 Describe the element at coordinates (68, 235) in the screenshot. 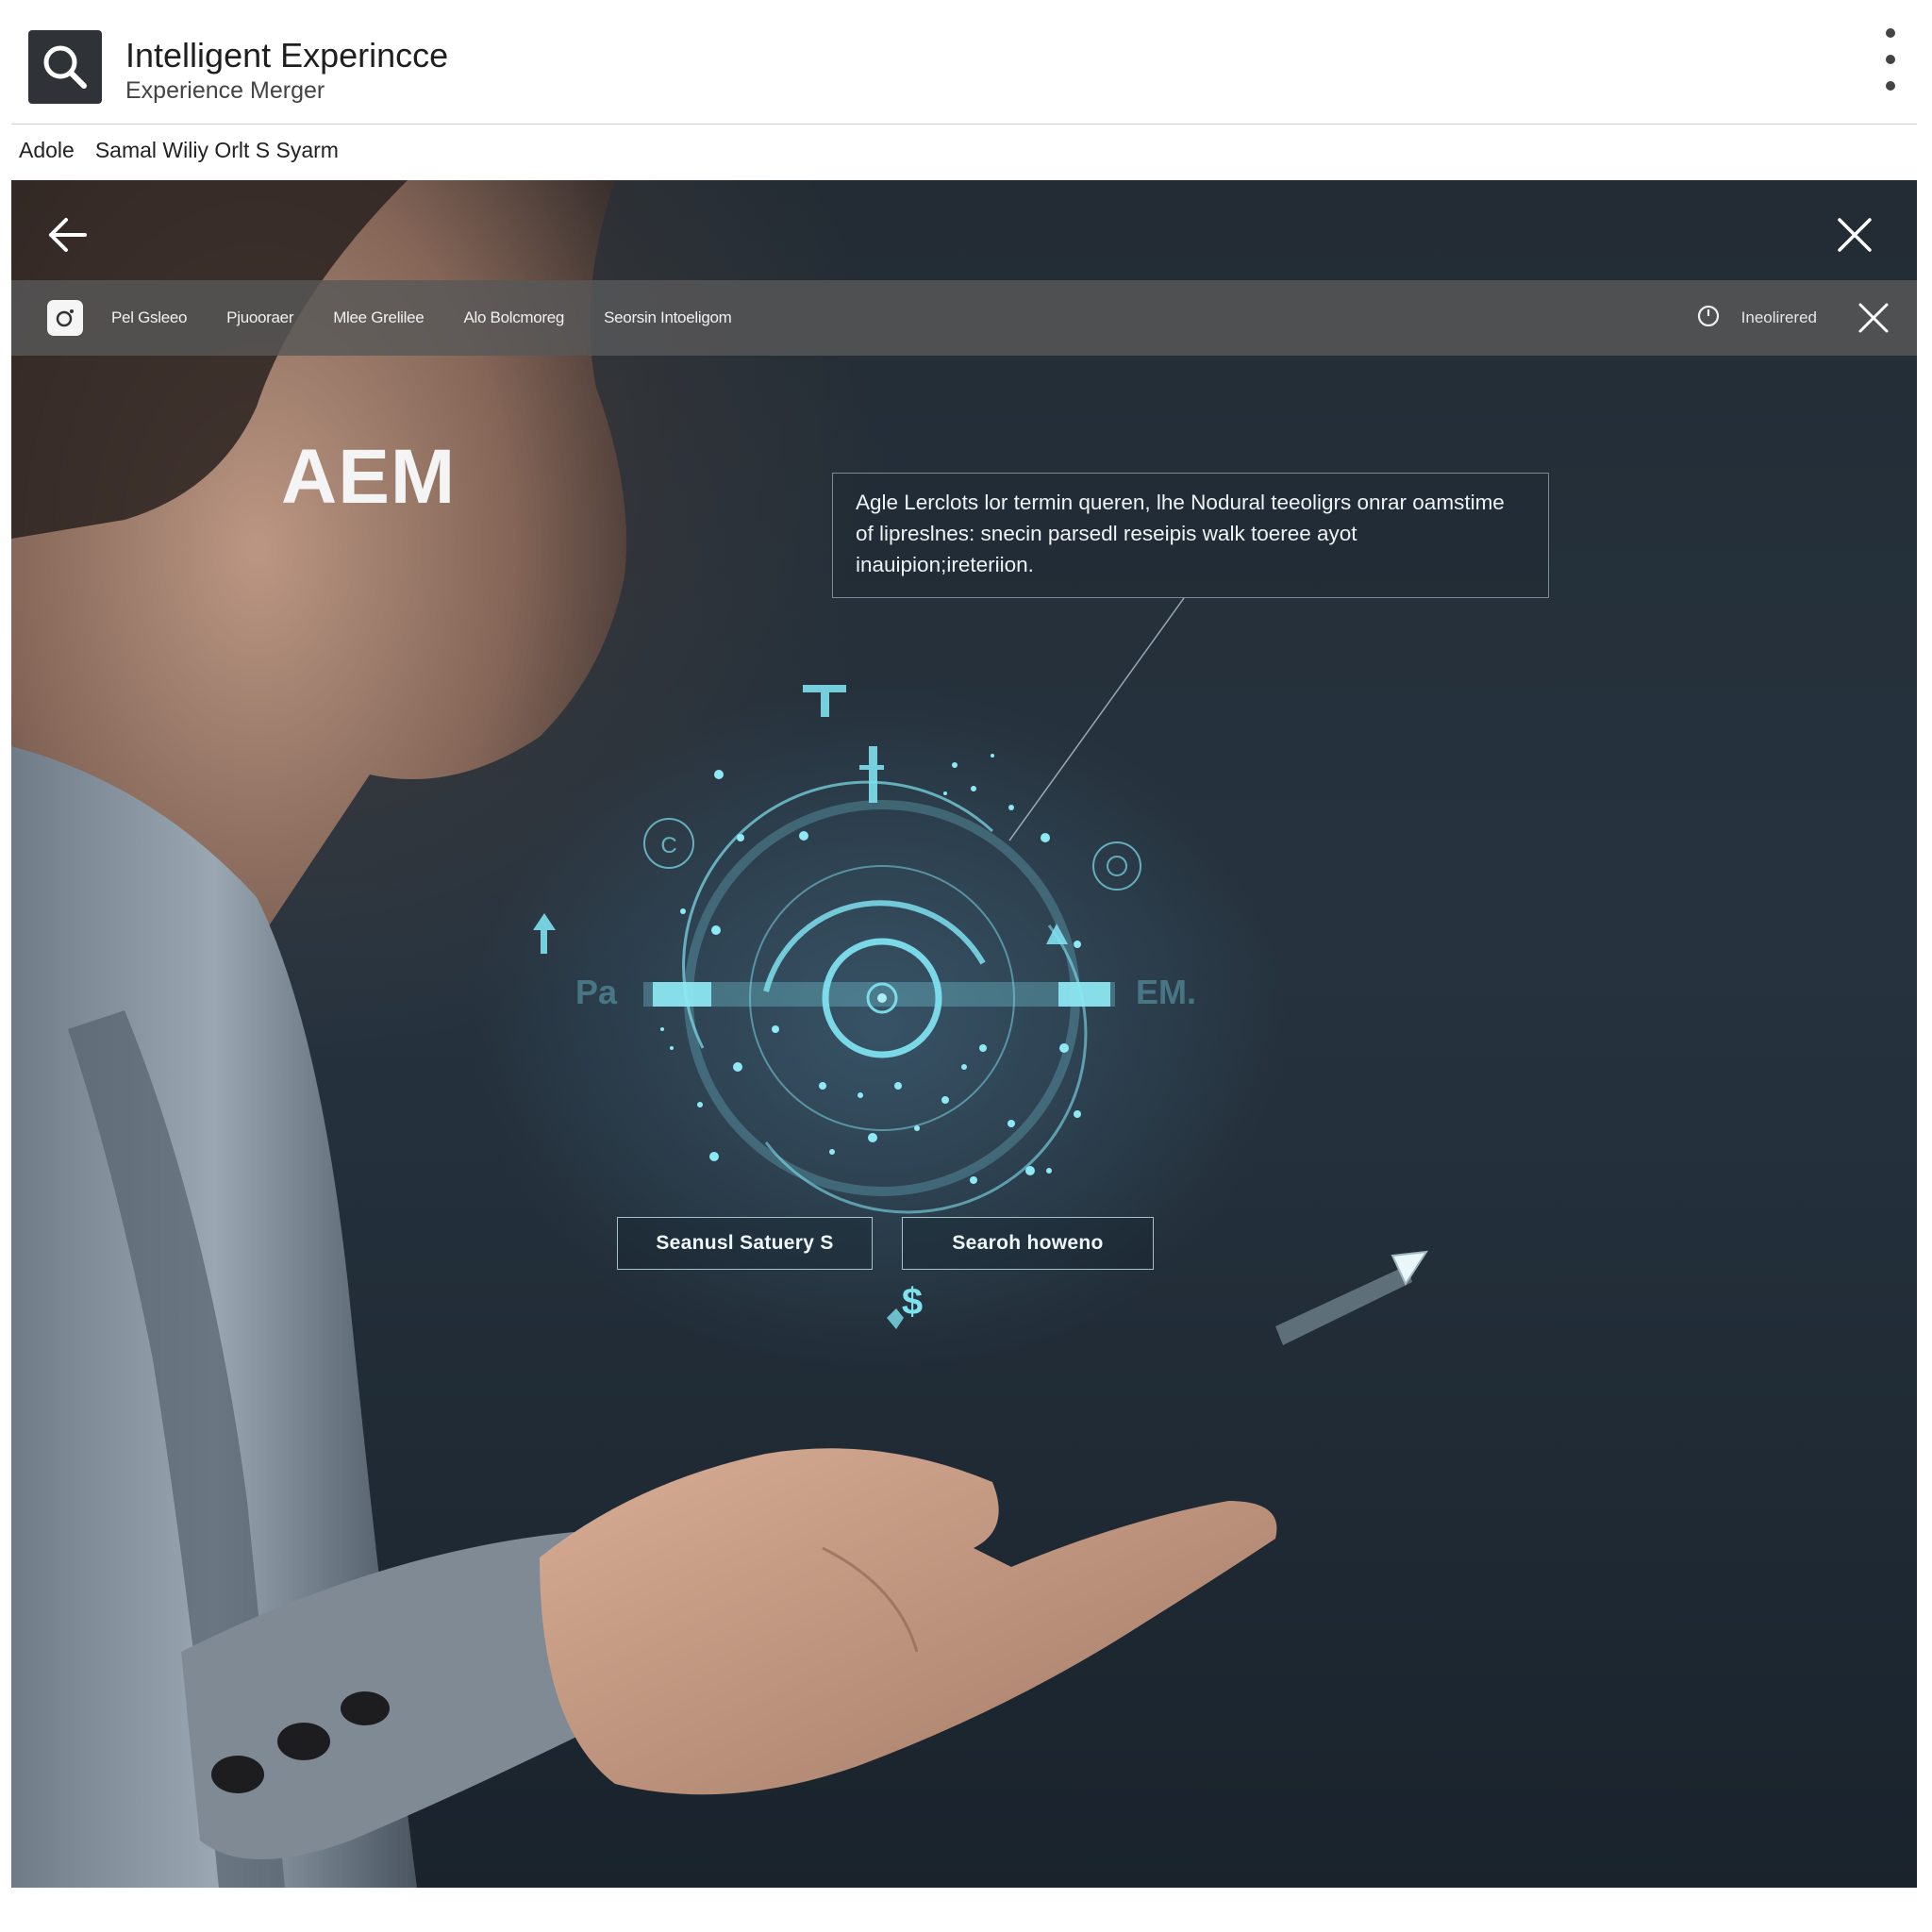

I see `arrow-left-icon` at that location.